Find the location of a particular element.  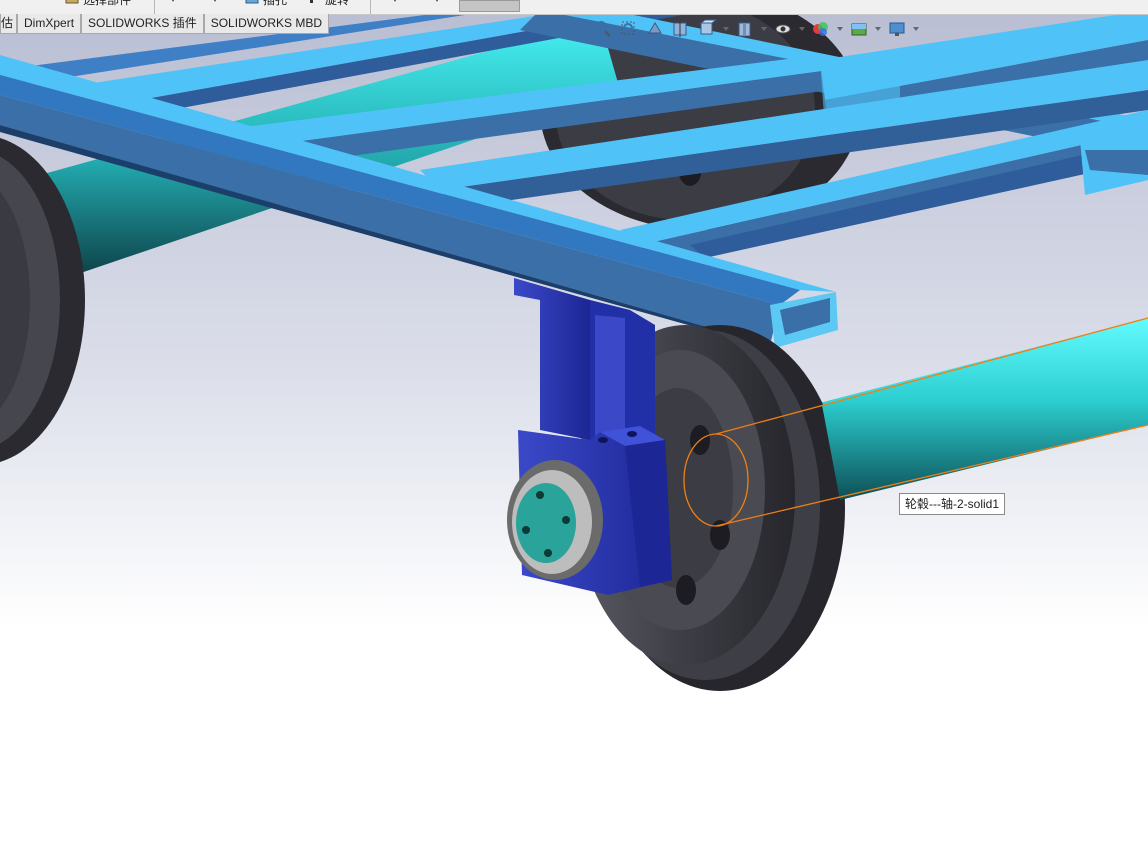

heads-up-view-toolbar is located at coordinates (756, 29).